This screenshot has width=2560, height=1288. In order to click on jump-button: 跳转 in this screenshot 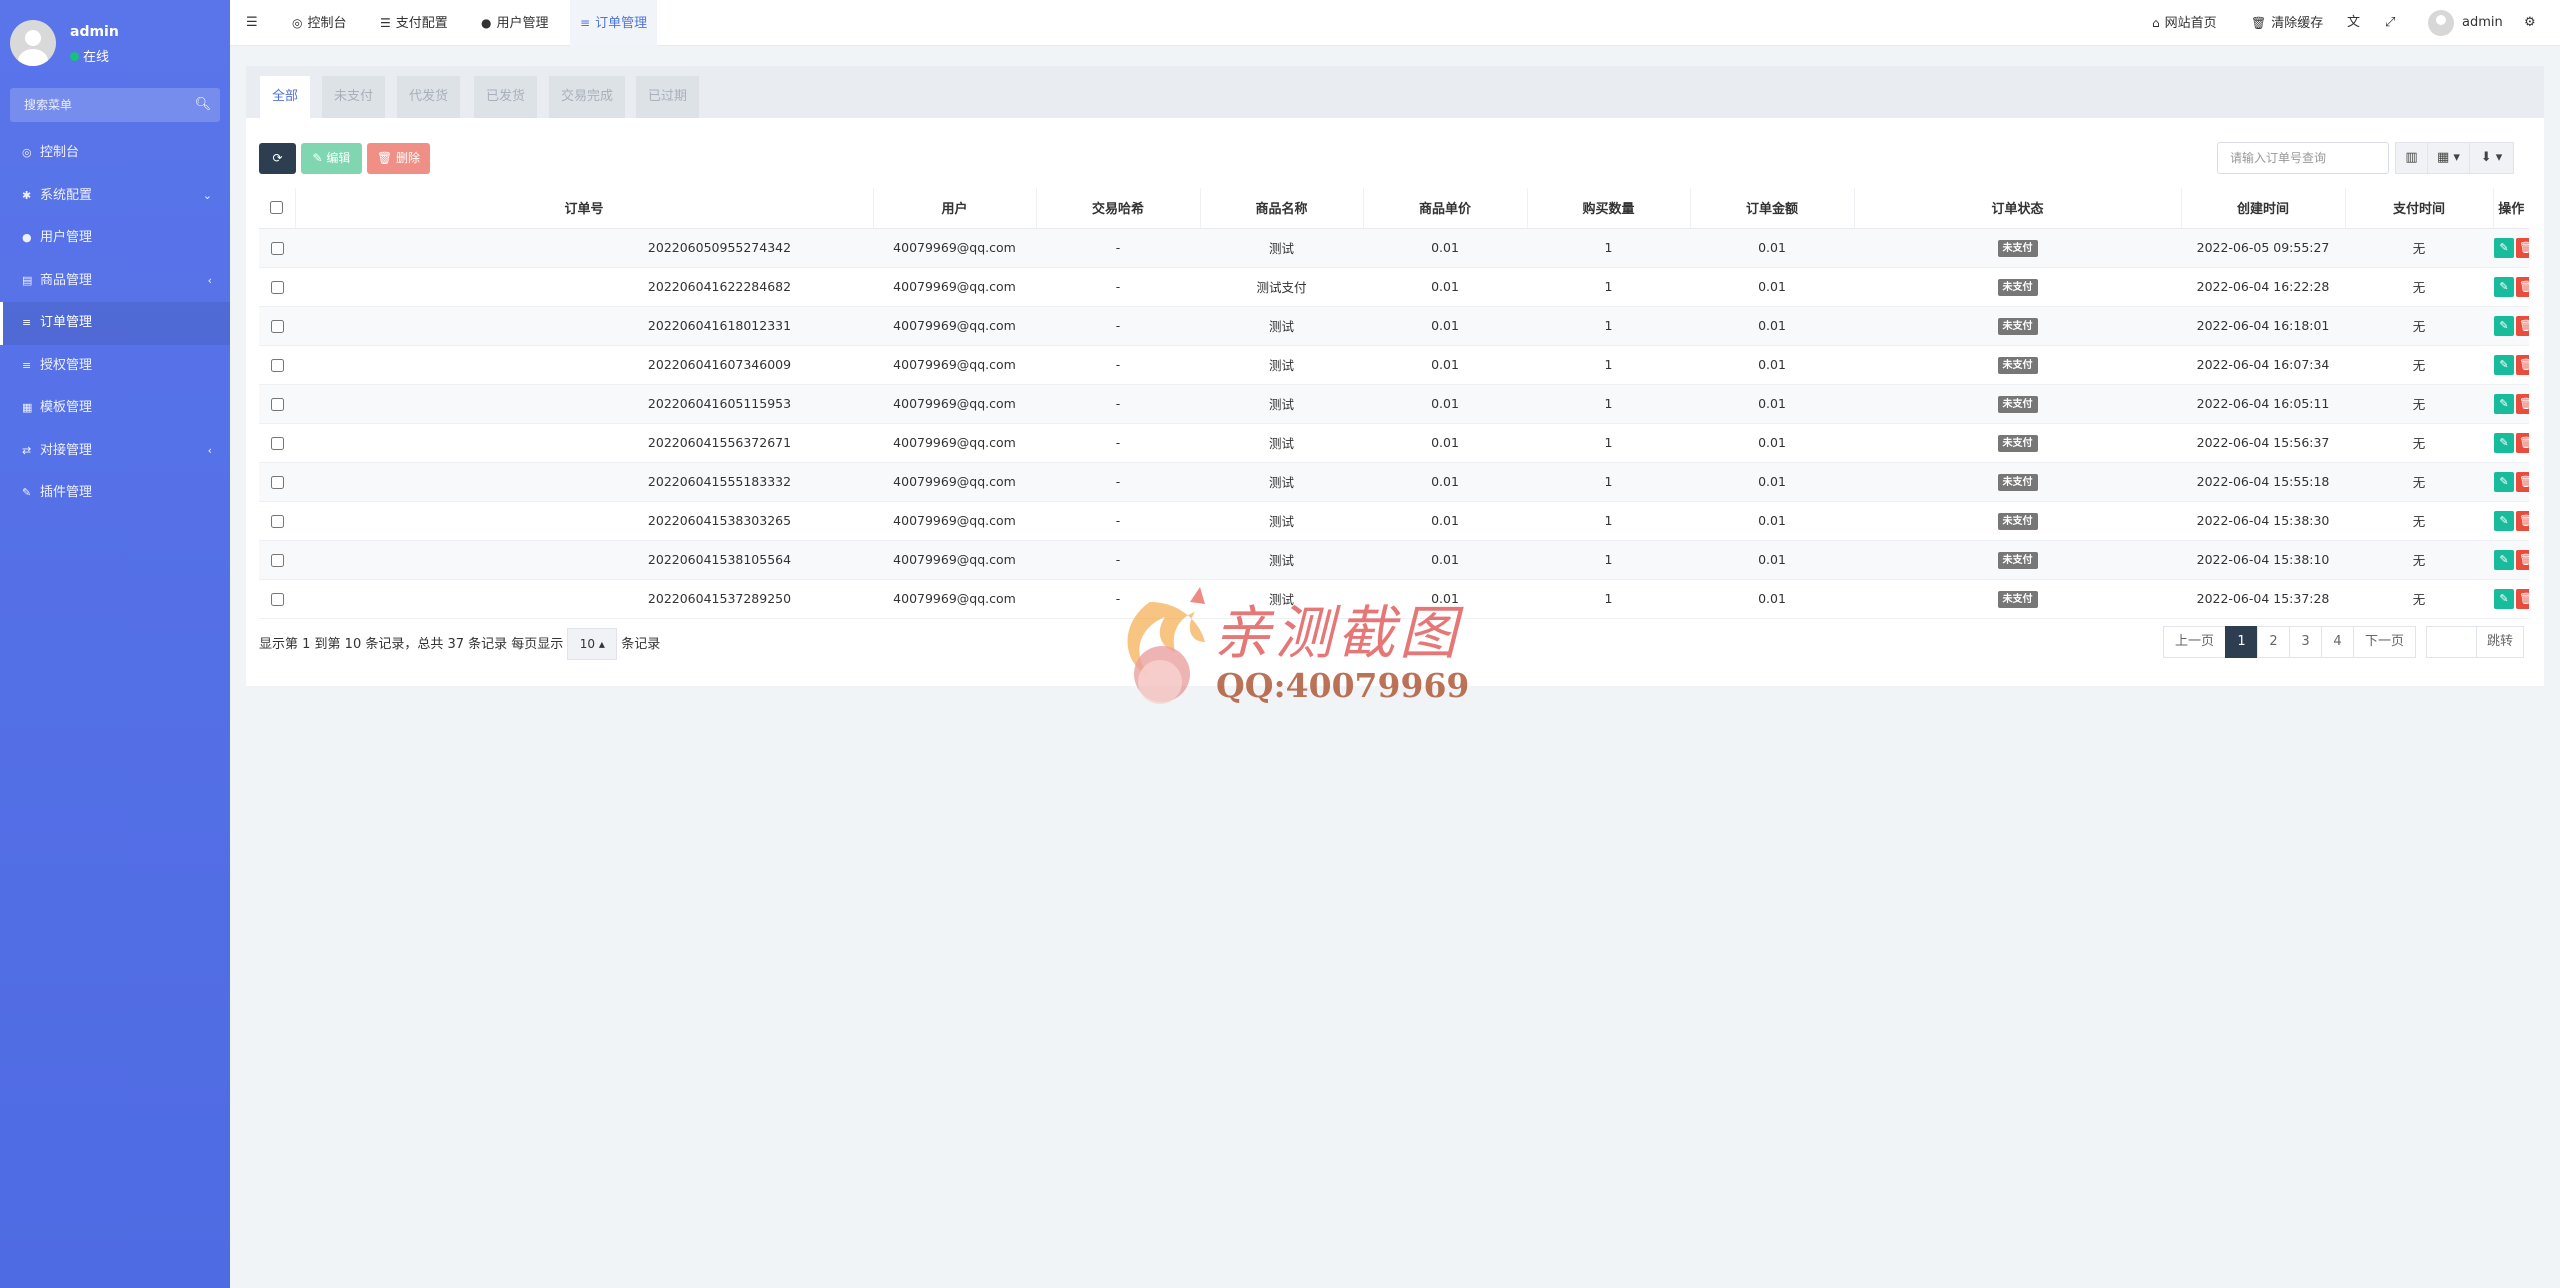, I will do `click(2500, 642)`.